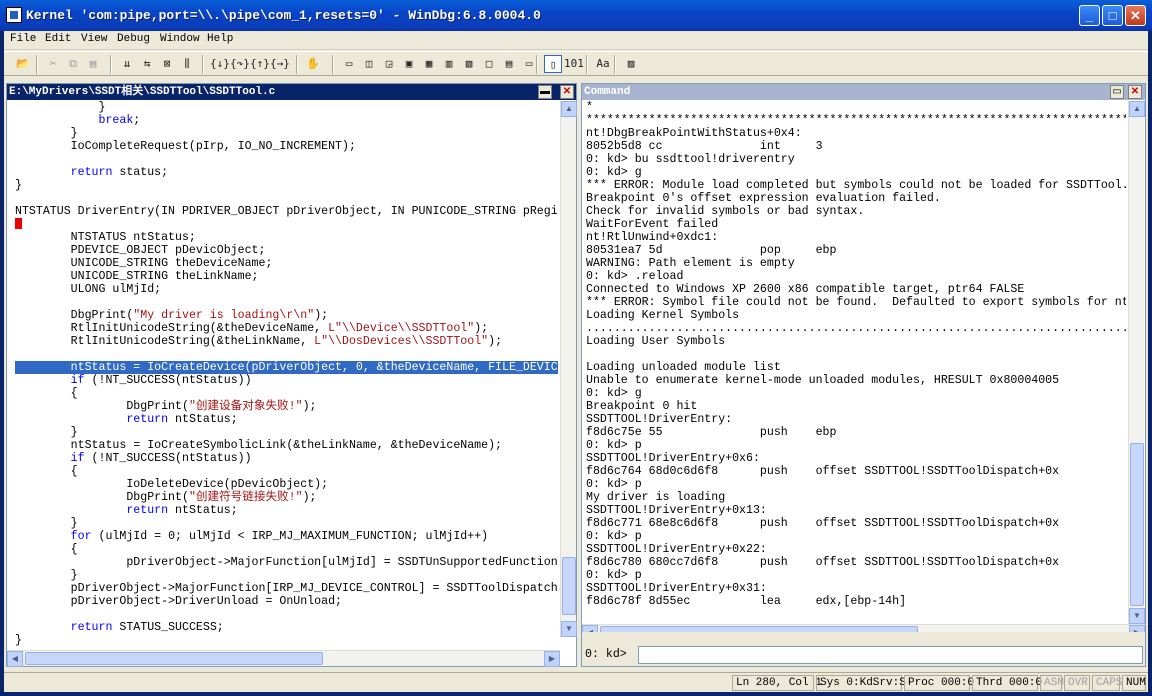 Image resolution: width=1152 pixels, height=696 pixels. Describe the element at coordinates (286, 315) in the screenshot. I see `source-line: DbgPrint("My driver is loading\r\n");` at that location.